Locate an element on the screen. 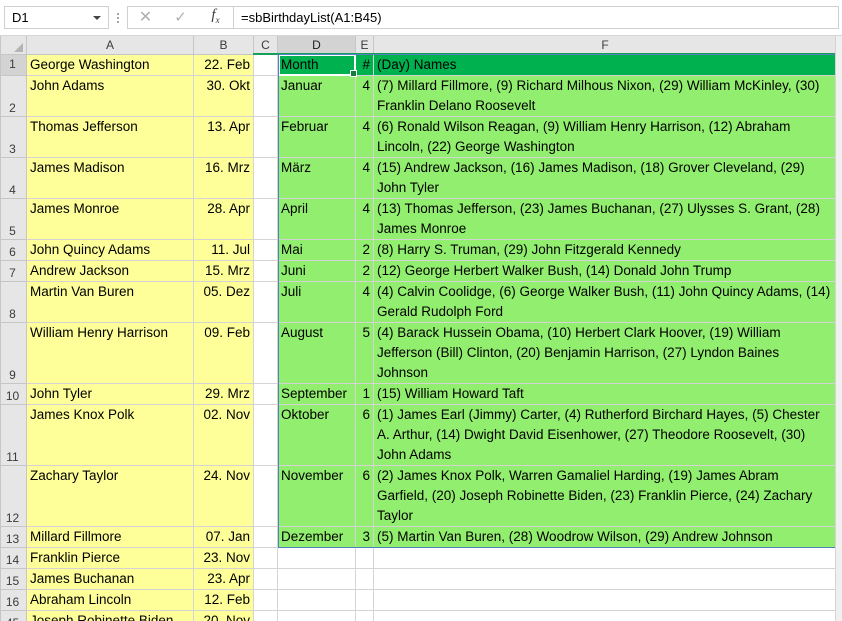 The image size is (842, 621). cell-E14 is located at coordinates (364, 558).